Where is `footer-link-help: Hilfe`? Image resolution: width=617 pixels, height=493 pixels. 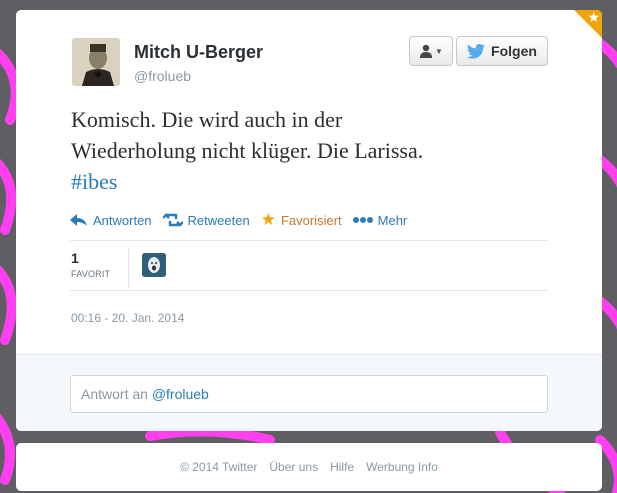
footer-link-help: Hilfe is located at coordinates (342, 467).